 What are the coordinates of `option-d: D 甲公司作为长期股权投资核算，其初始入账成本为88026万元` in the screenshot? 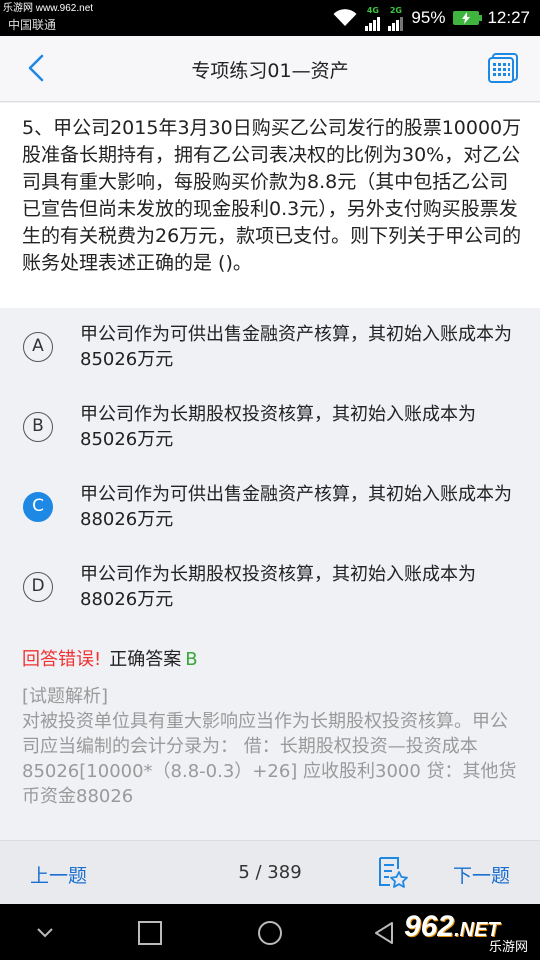 It's located at (270, 590).